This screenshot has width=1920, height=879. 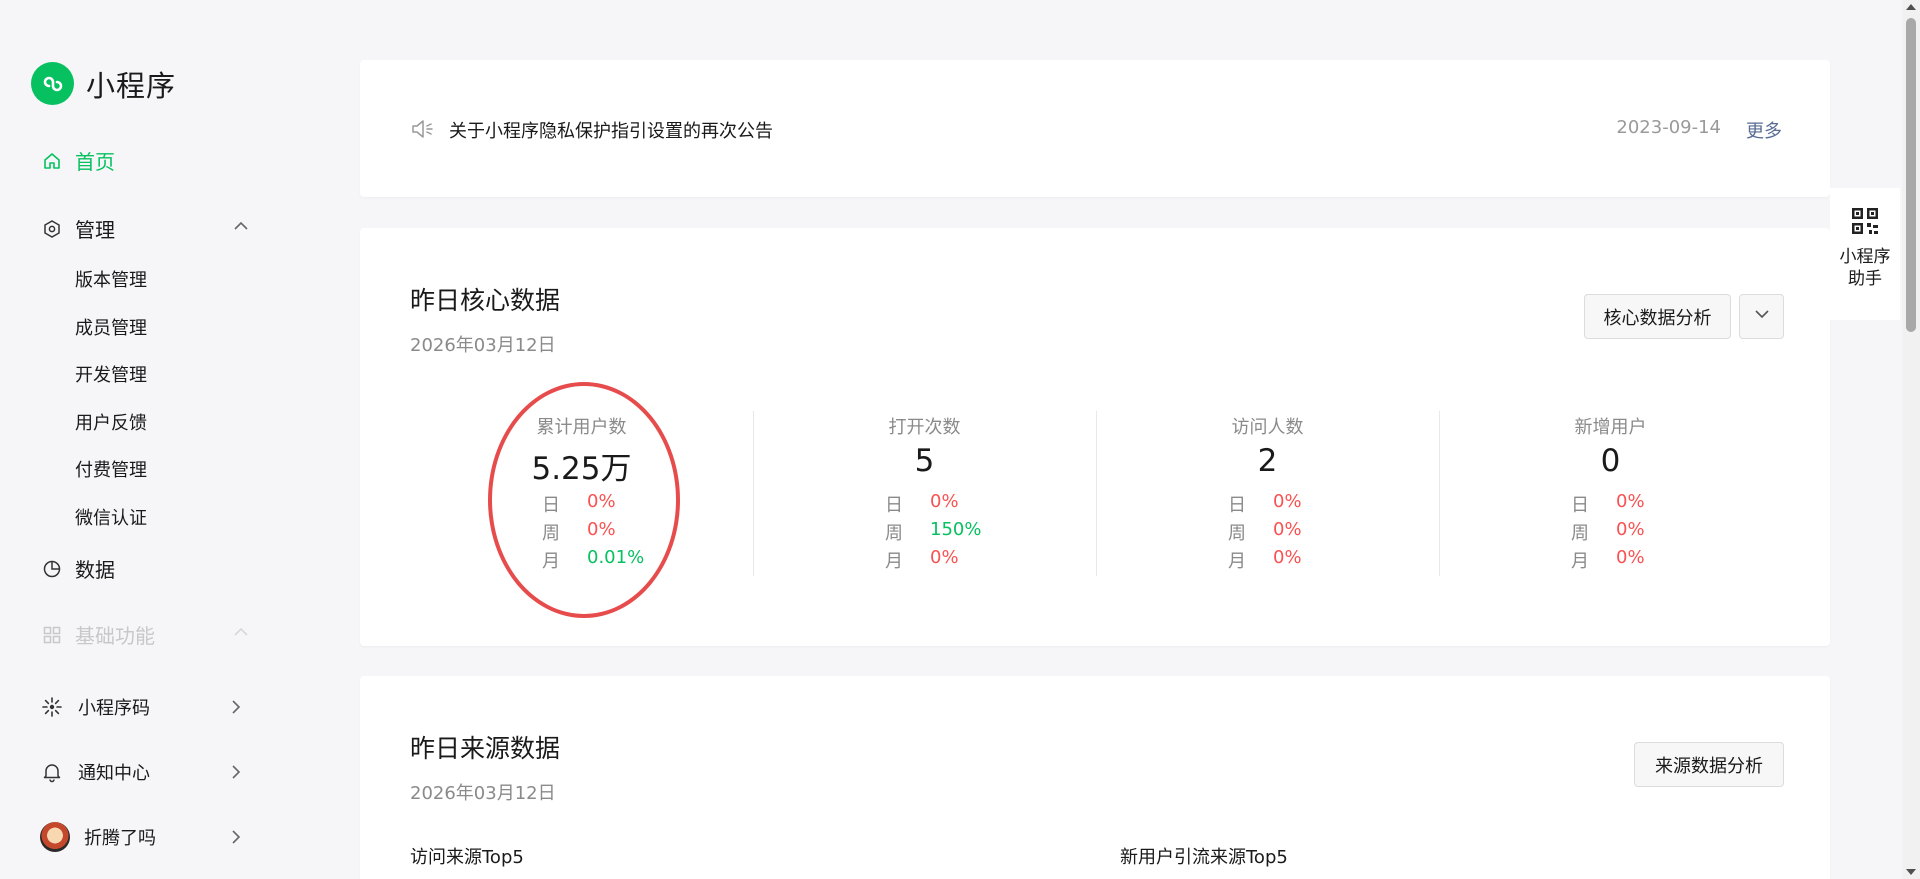 What do you see at coordinates (52, 161) in the screenshot?
I see `home-icon` at bounding box center [52, 161].